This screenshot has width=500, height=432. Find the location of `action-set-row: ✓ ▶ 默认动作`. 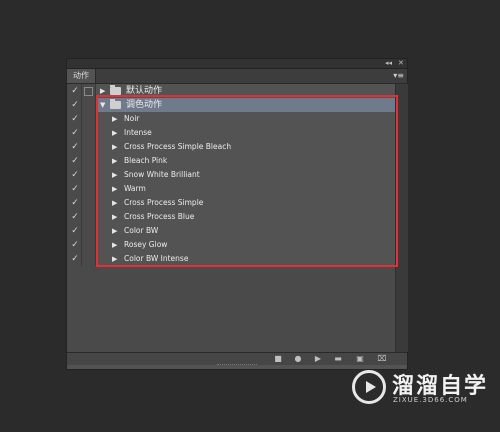

action-set-row: ✓ ▶ 默认动作 is located at coordinates (231, 91).